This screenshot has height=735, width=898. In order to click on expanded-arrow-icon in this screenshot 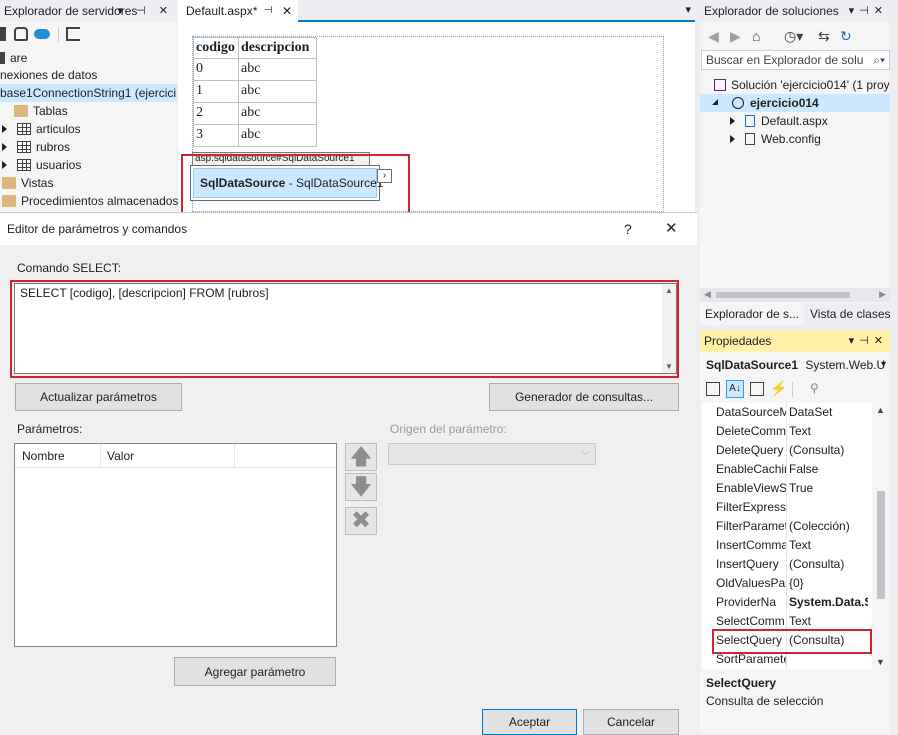, I will do `click(715, 102)`.